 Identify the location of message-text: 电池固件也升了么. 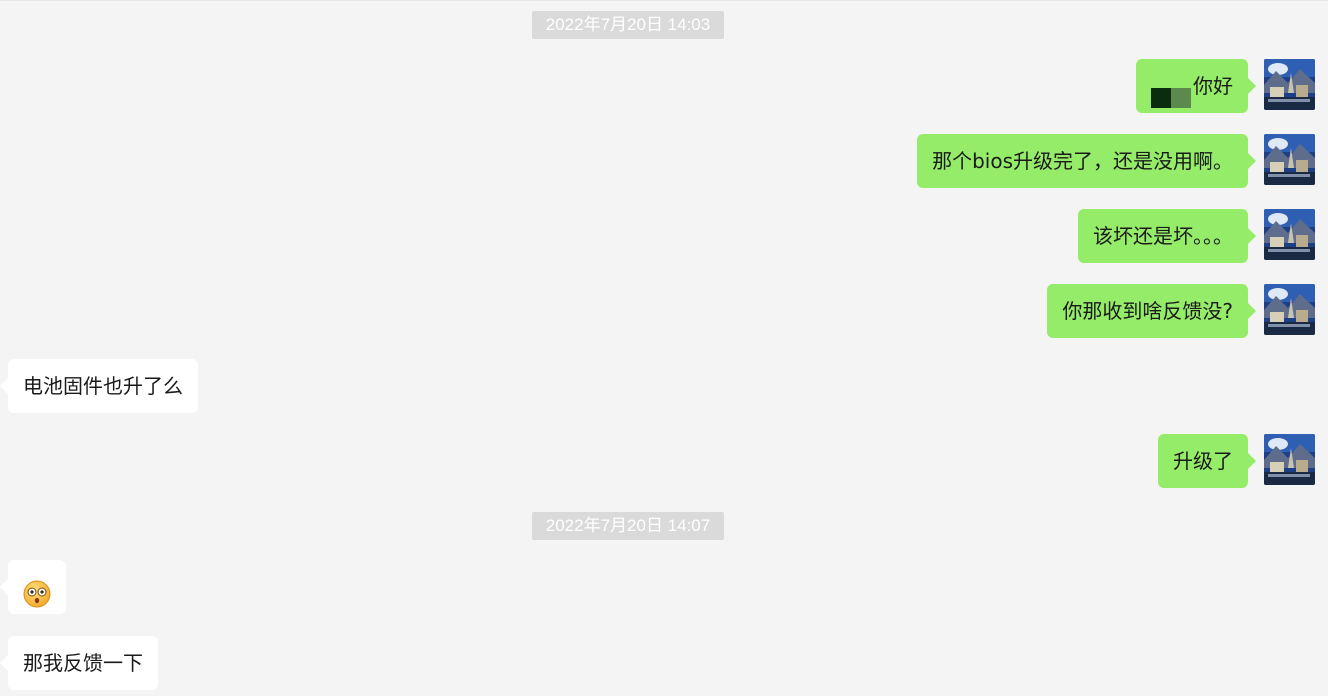
(103, 386).